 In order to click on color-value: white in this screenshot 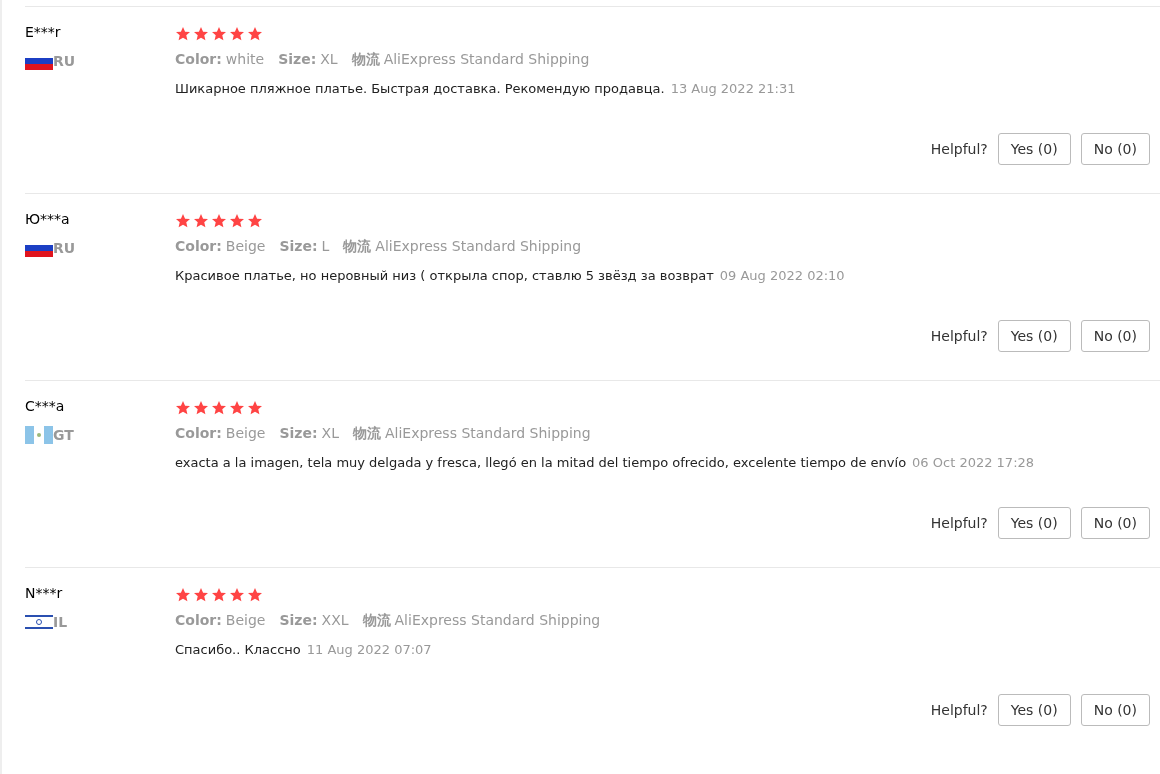, I will do `click(245, 59)`.